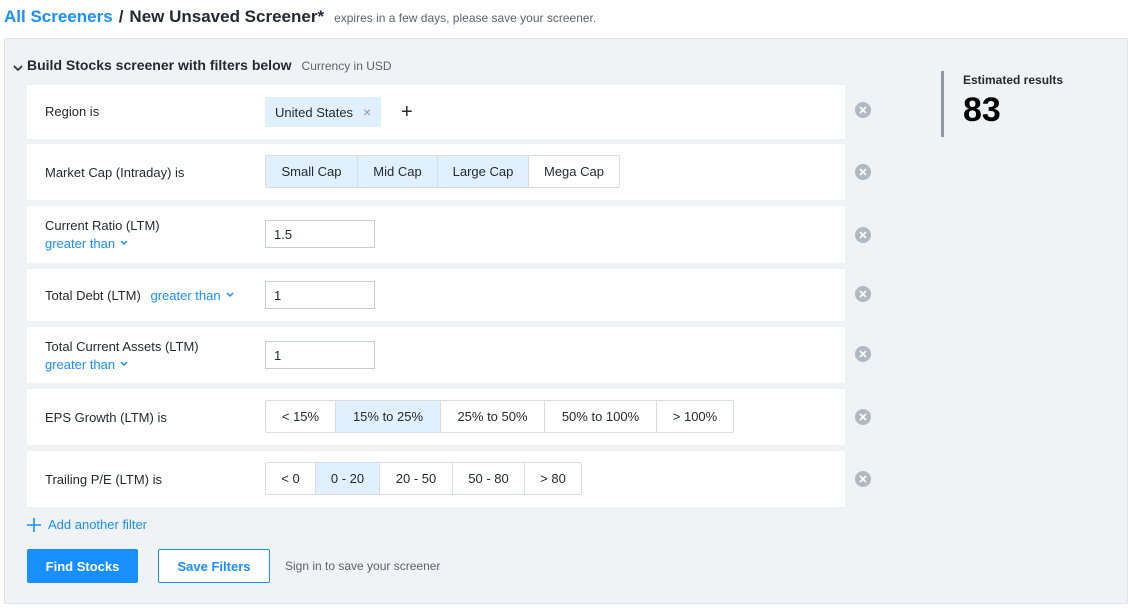 This screenshot has width=1128, height=612. Describe the element at coordinates (436, 112) in the screenshot. I see `filter-row-region: Region is United States × +` at that location.